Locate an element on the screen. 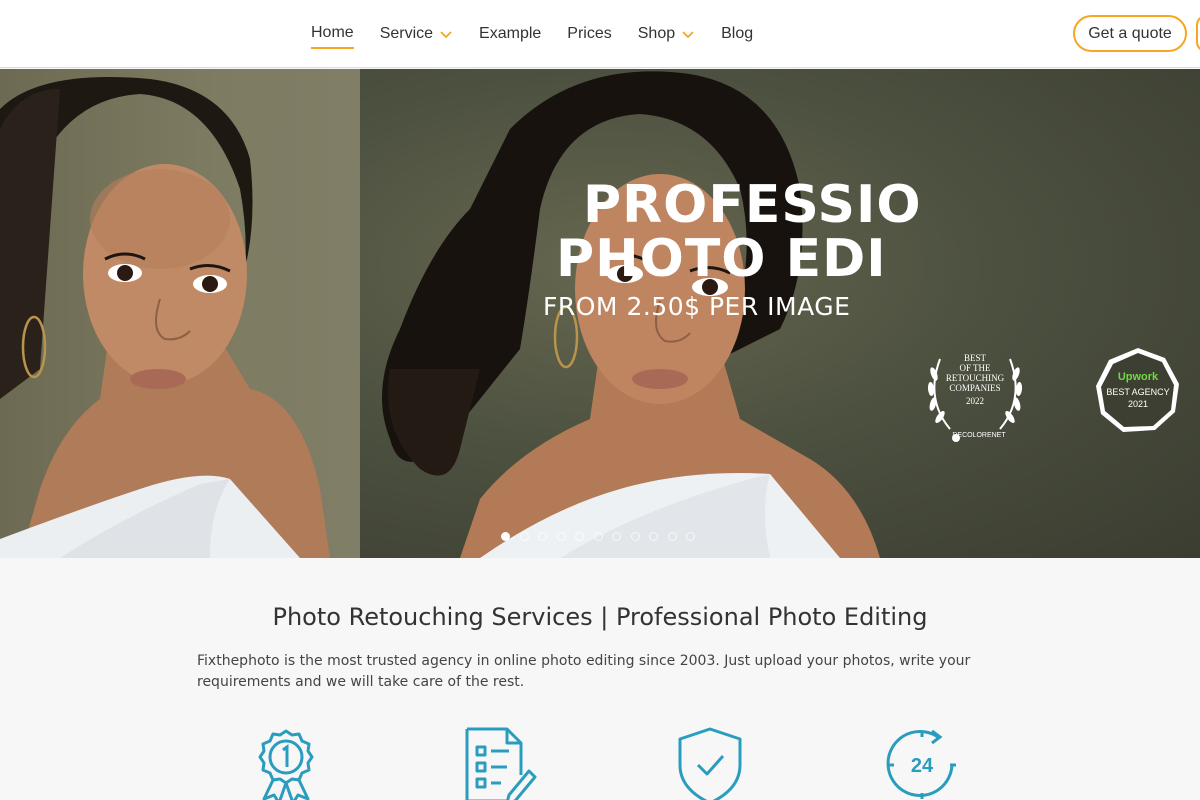 The width and height of the screenshot is (1200, 800). svg-text: 24 is located at coordinates (922, 766).